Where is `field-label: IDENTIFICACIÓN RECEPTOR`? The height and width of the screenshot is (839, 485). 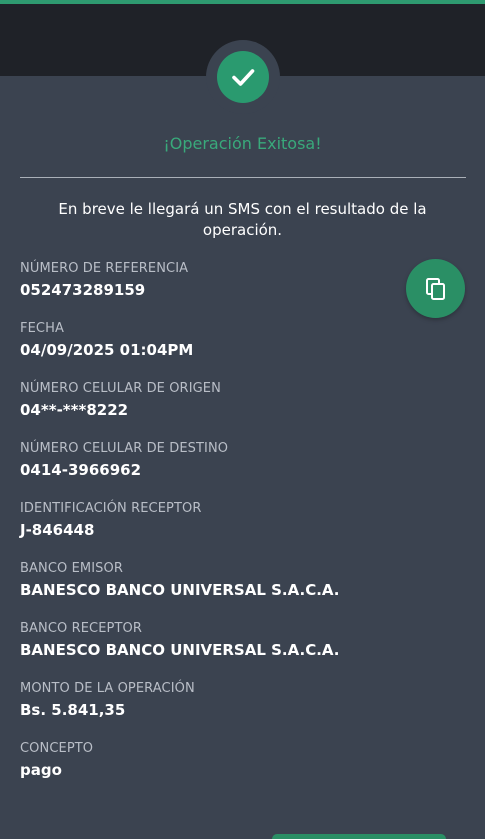
field-label: IDENTIFICACIÓN RECEPTOR is located at coordinates (111, 508).